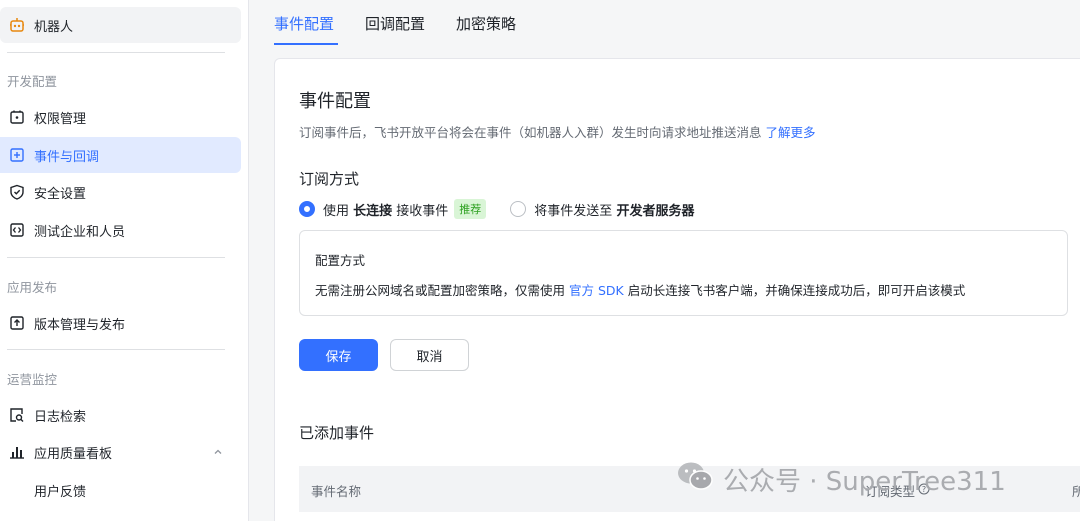  I want to click on bar-chart-icon, so click(17, 452).